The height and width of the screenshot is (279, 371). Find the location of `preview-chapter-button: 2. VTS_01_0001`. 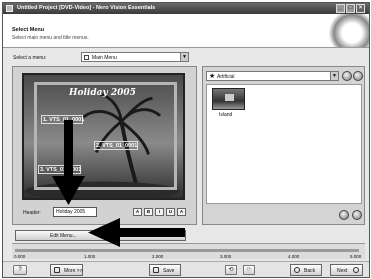

preview-chapter-button: 2. VTS_01_0001 is located at coordinates (116, 146).